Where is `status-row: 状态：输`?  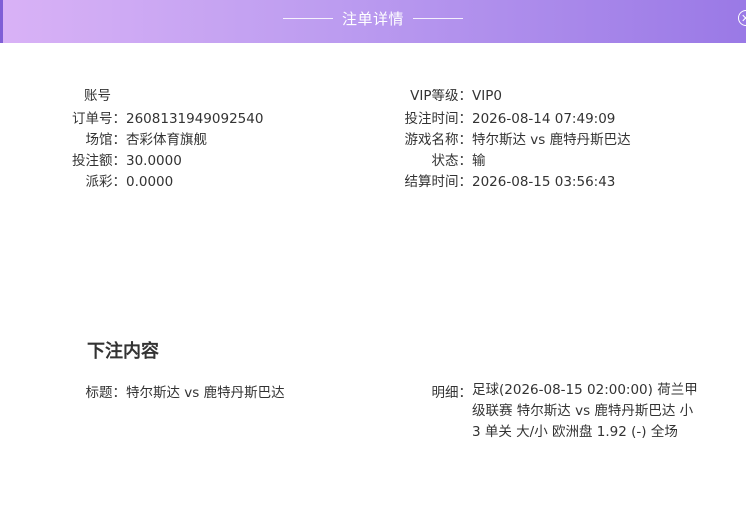 status-row: 状态：输 is located at coordinates (429, 159).